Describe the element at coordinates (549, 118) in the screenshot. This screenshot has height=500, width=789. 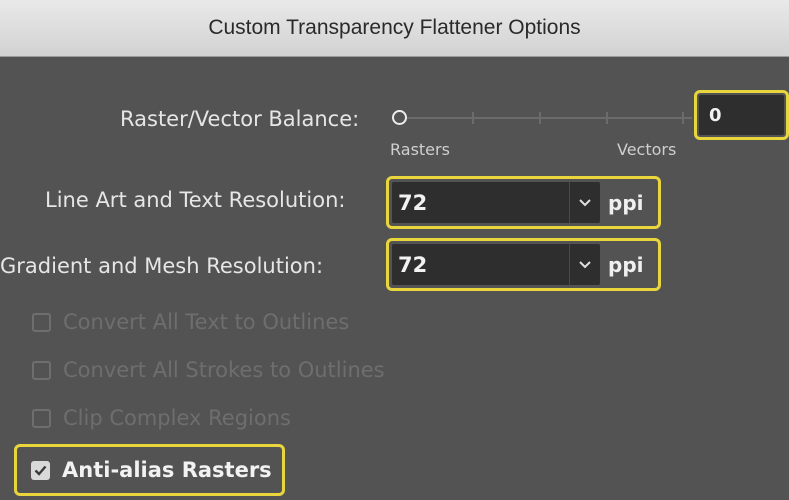
I see `raster-vector-slider-track` at that location.